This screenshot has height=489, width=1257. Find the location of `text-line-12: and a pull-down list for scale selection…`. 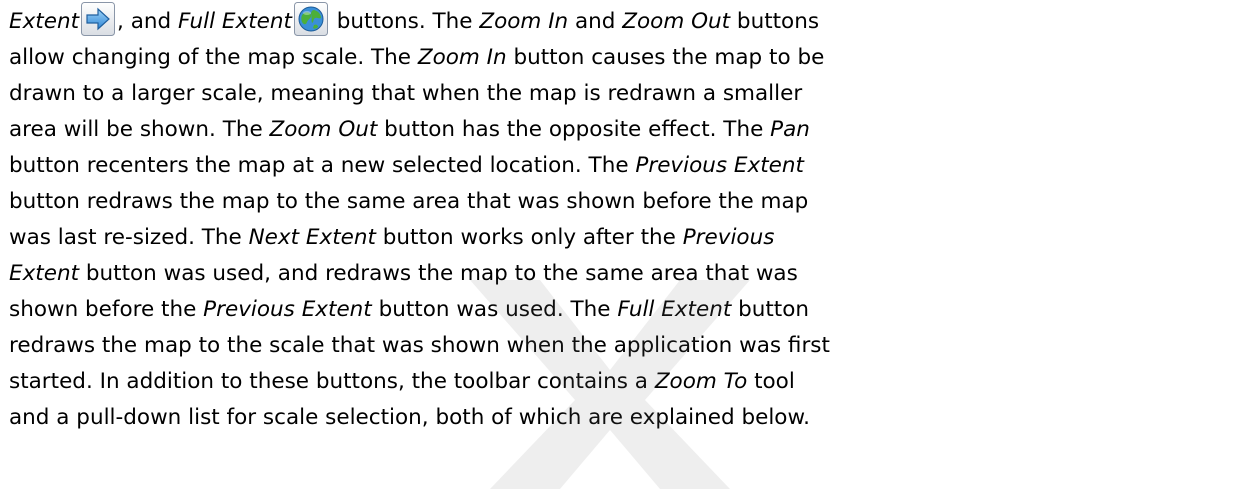

text-line-12: and a pull-down list for scale selection… is located at coordinates (409, 417).